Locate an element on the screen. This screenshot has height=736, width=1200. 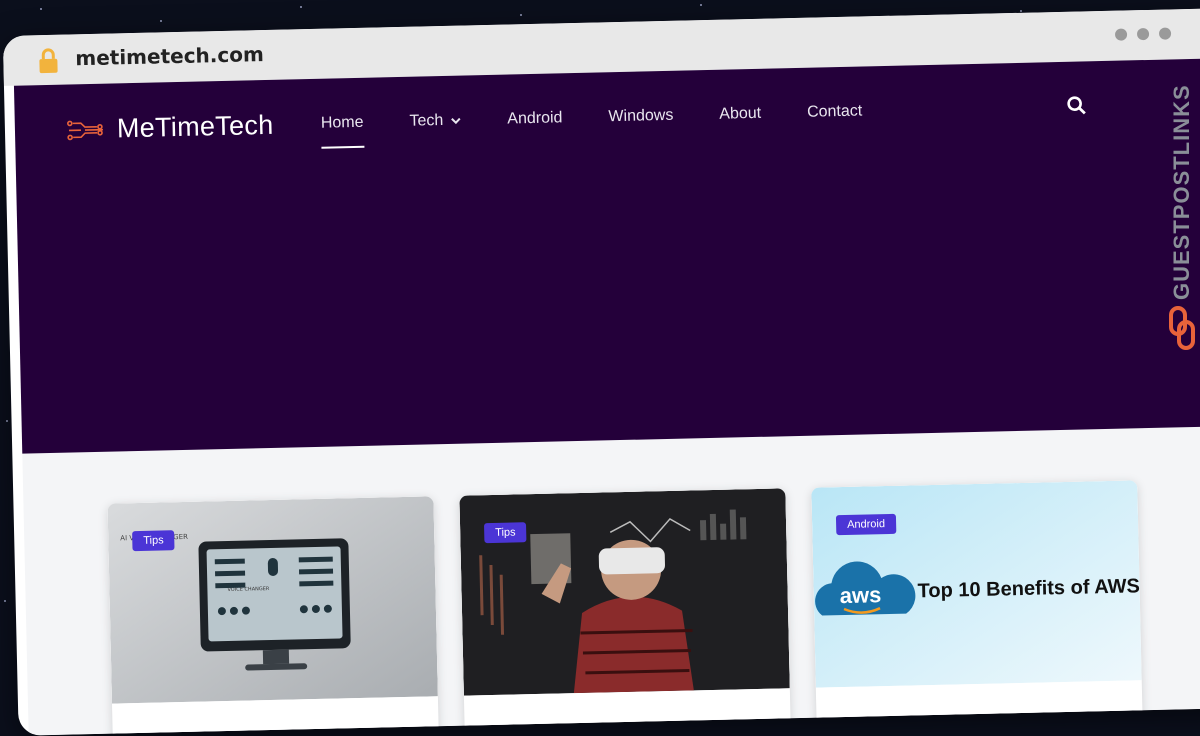
nav-tech-label: Tech is located at coordinates (426, 120).